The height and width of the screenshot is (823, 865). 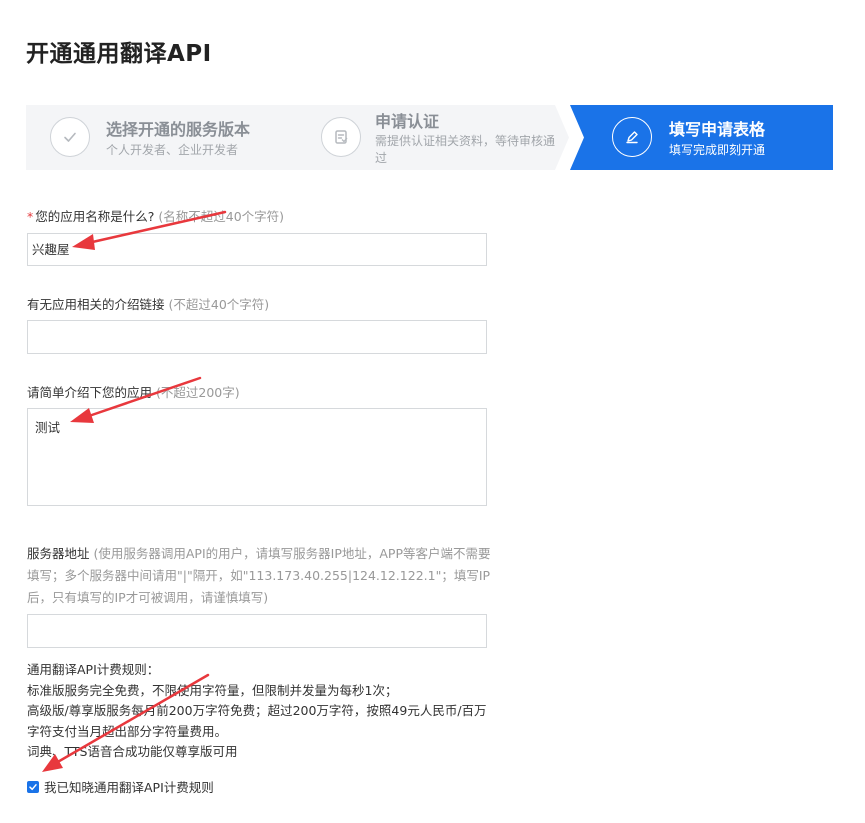 I want to click on agree-rules-row: 我已知晓通用翻译API计费规则, so click(x=120, y=786).